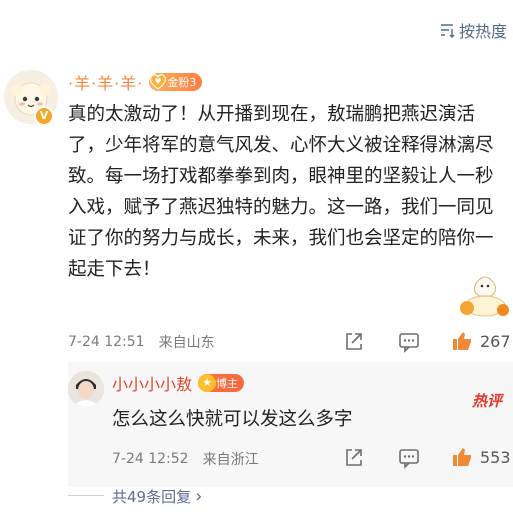 This screenshot has height=518, width=513. What do you see at coordinates (487, 401) in the screenshot?
I see `hot-comment-tag: 热评` at bounding box center [487, 401].